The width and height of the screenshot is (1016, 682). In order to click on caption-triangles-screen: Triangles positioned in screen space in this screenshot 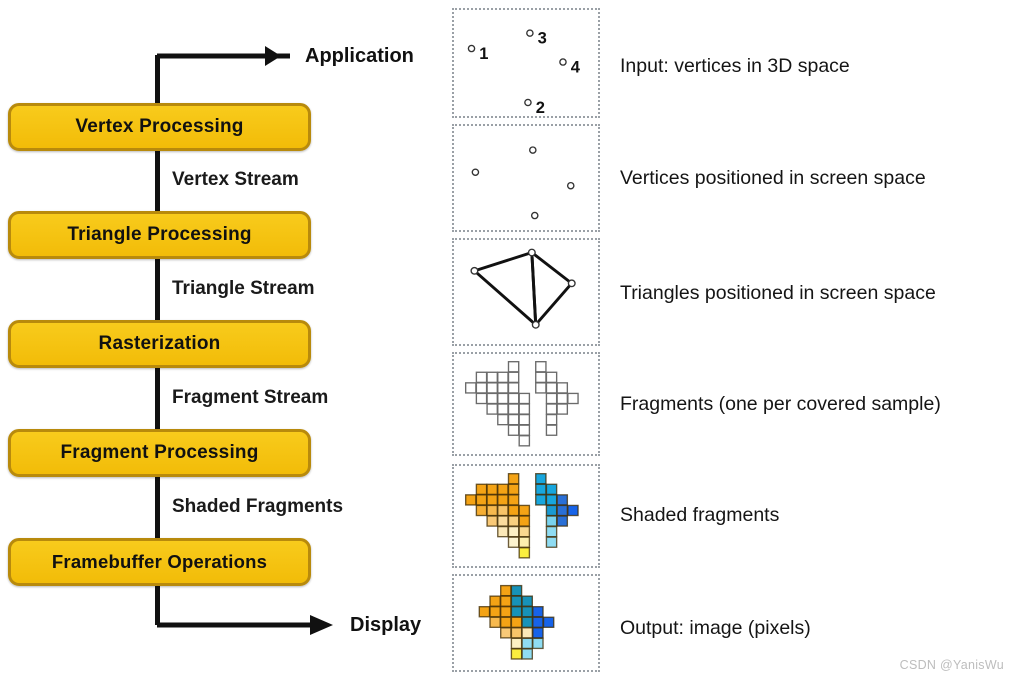, I will do `click(778, 293)`.